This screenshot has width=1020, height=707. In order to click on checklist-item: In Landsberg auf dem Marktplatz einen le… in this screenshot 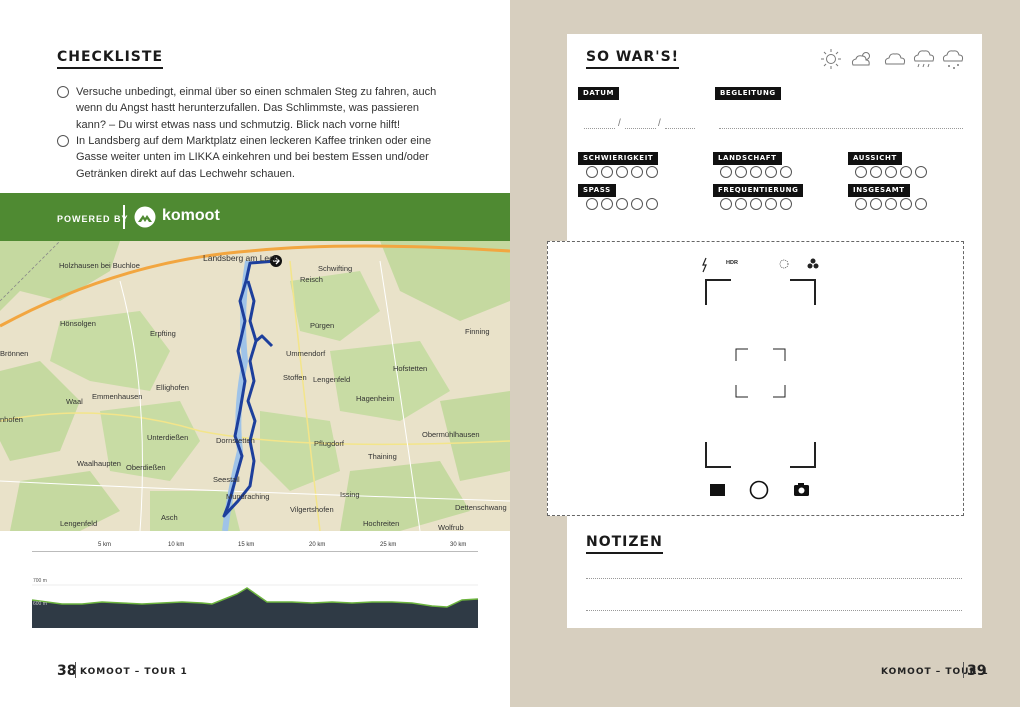, I will do `click(252, 157)`.